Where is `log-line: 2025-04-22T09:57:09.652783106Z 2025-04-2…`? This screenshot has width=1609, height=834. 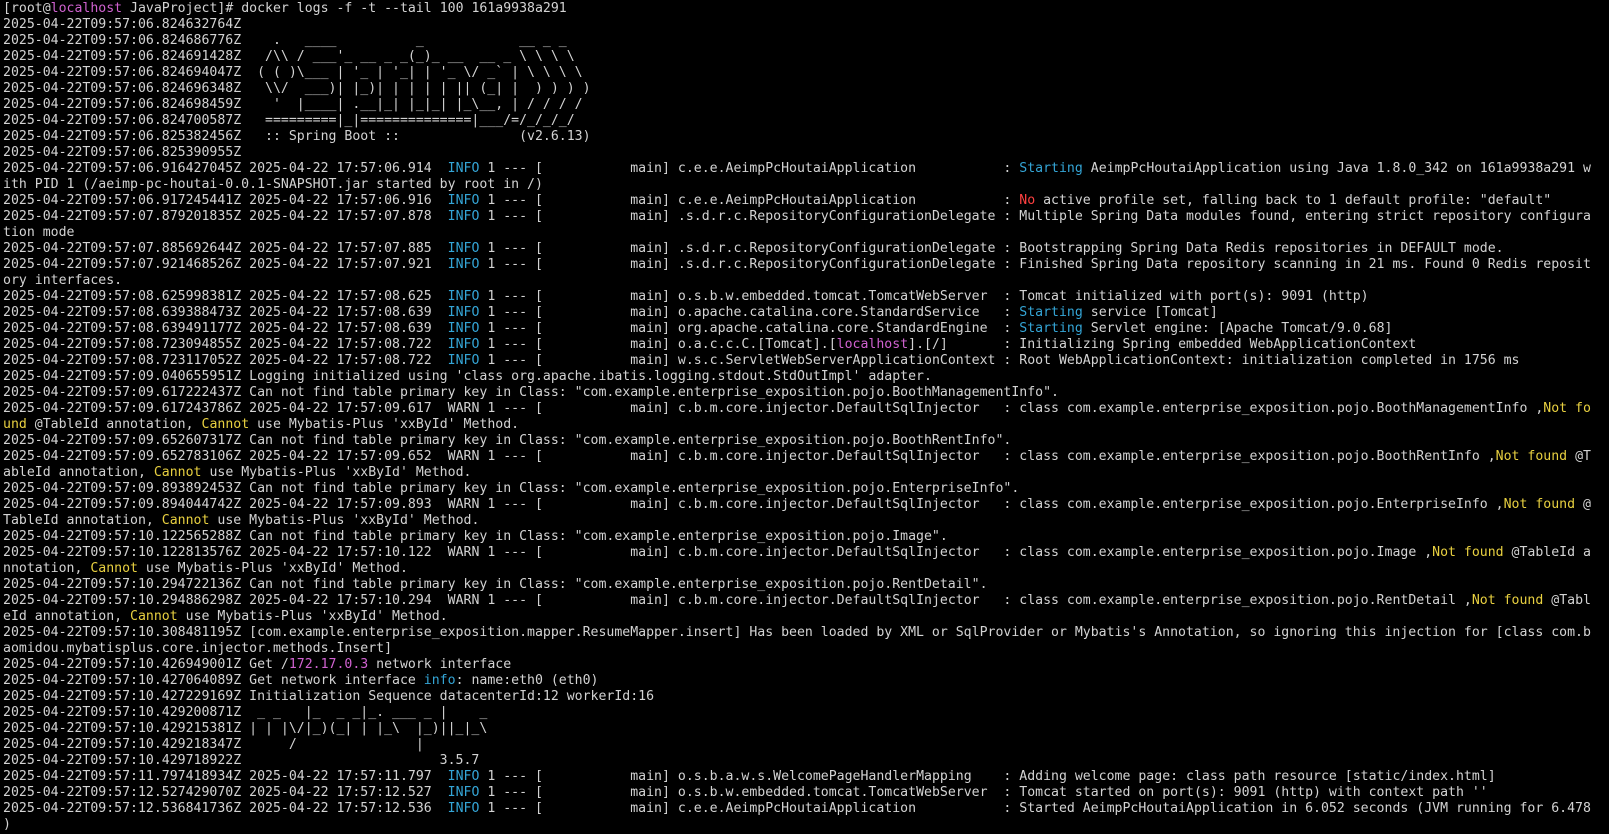 log-line: 2025-04-22T09:57:09.652783106Z 2025-04-2… is located at coordinates (806, 457).